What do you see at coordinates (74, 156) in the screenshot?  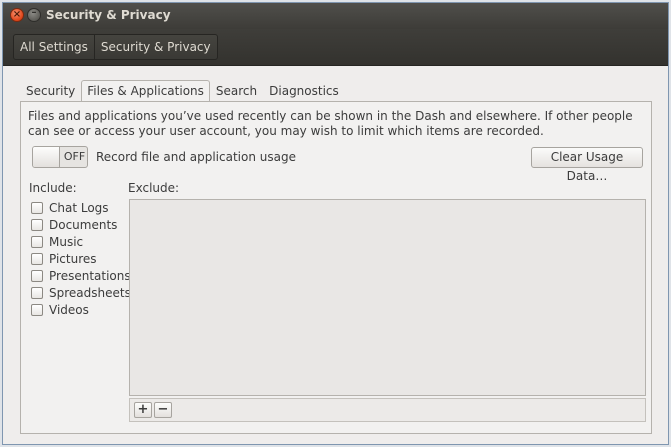 I see `switch-state-label: OFF` at bounding box center [74, 156].